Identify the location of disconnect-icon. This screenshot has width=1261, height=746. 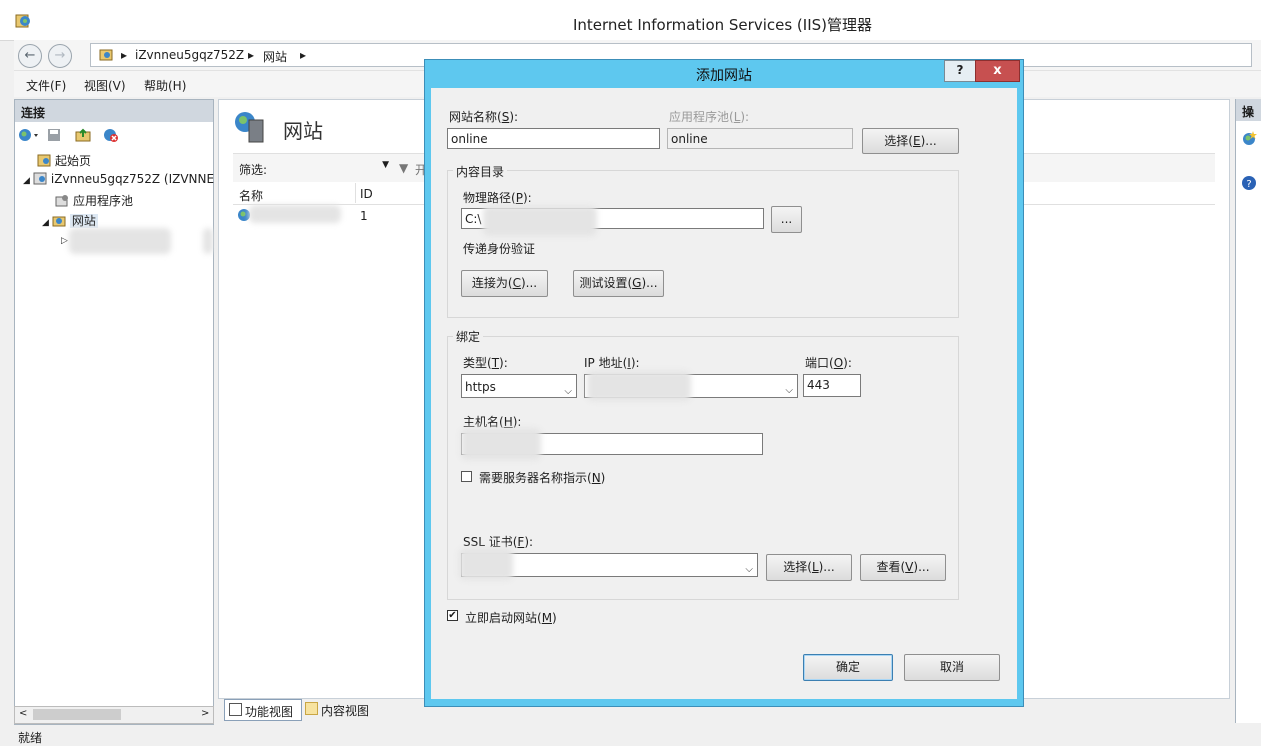
(111, 135).